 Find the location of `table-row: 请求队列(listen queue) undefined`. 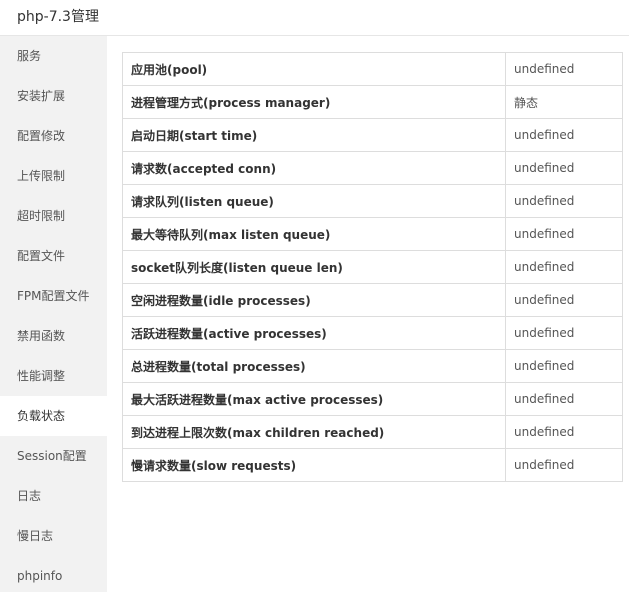

table-row: 请求队列(listen queue) undefined is located at coordinates (372, 201).